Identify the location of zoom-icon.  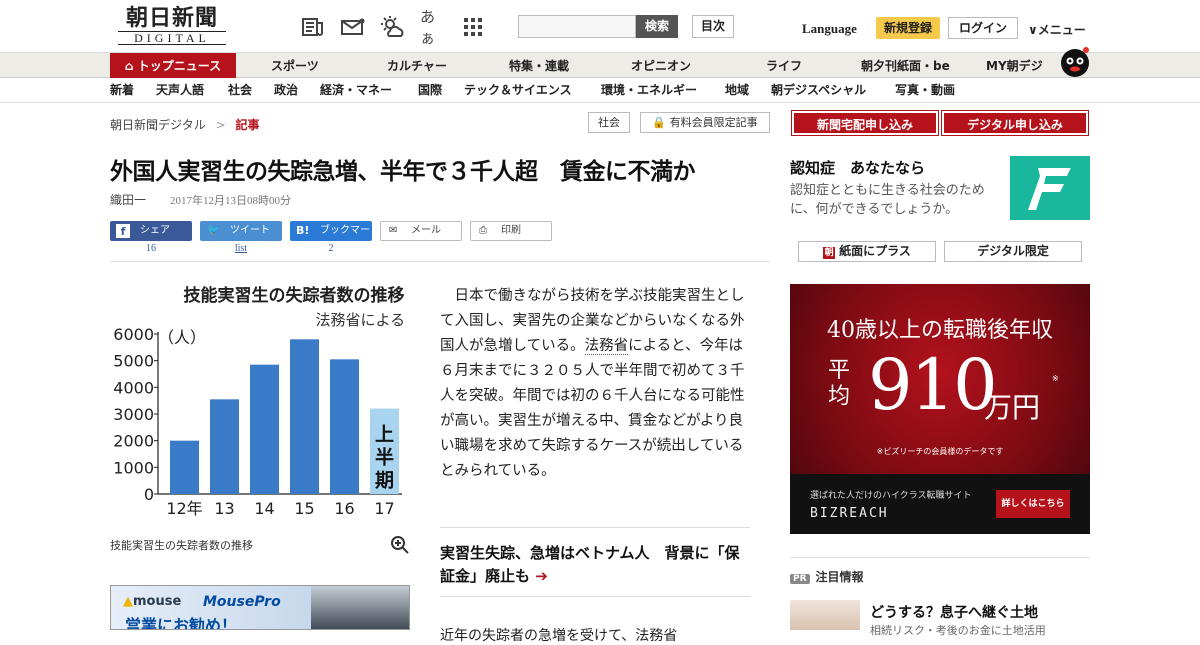
(400, 547).